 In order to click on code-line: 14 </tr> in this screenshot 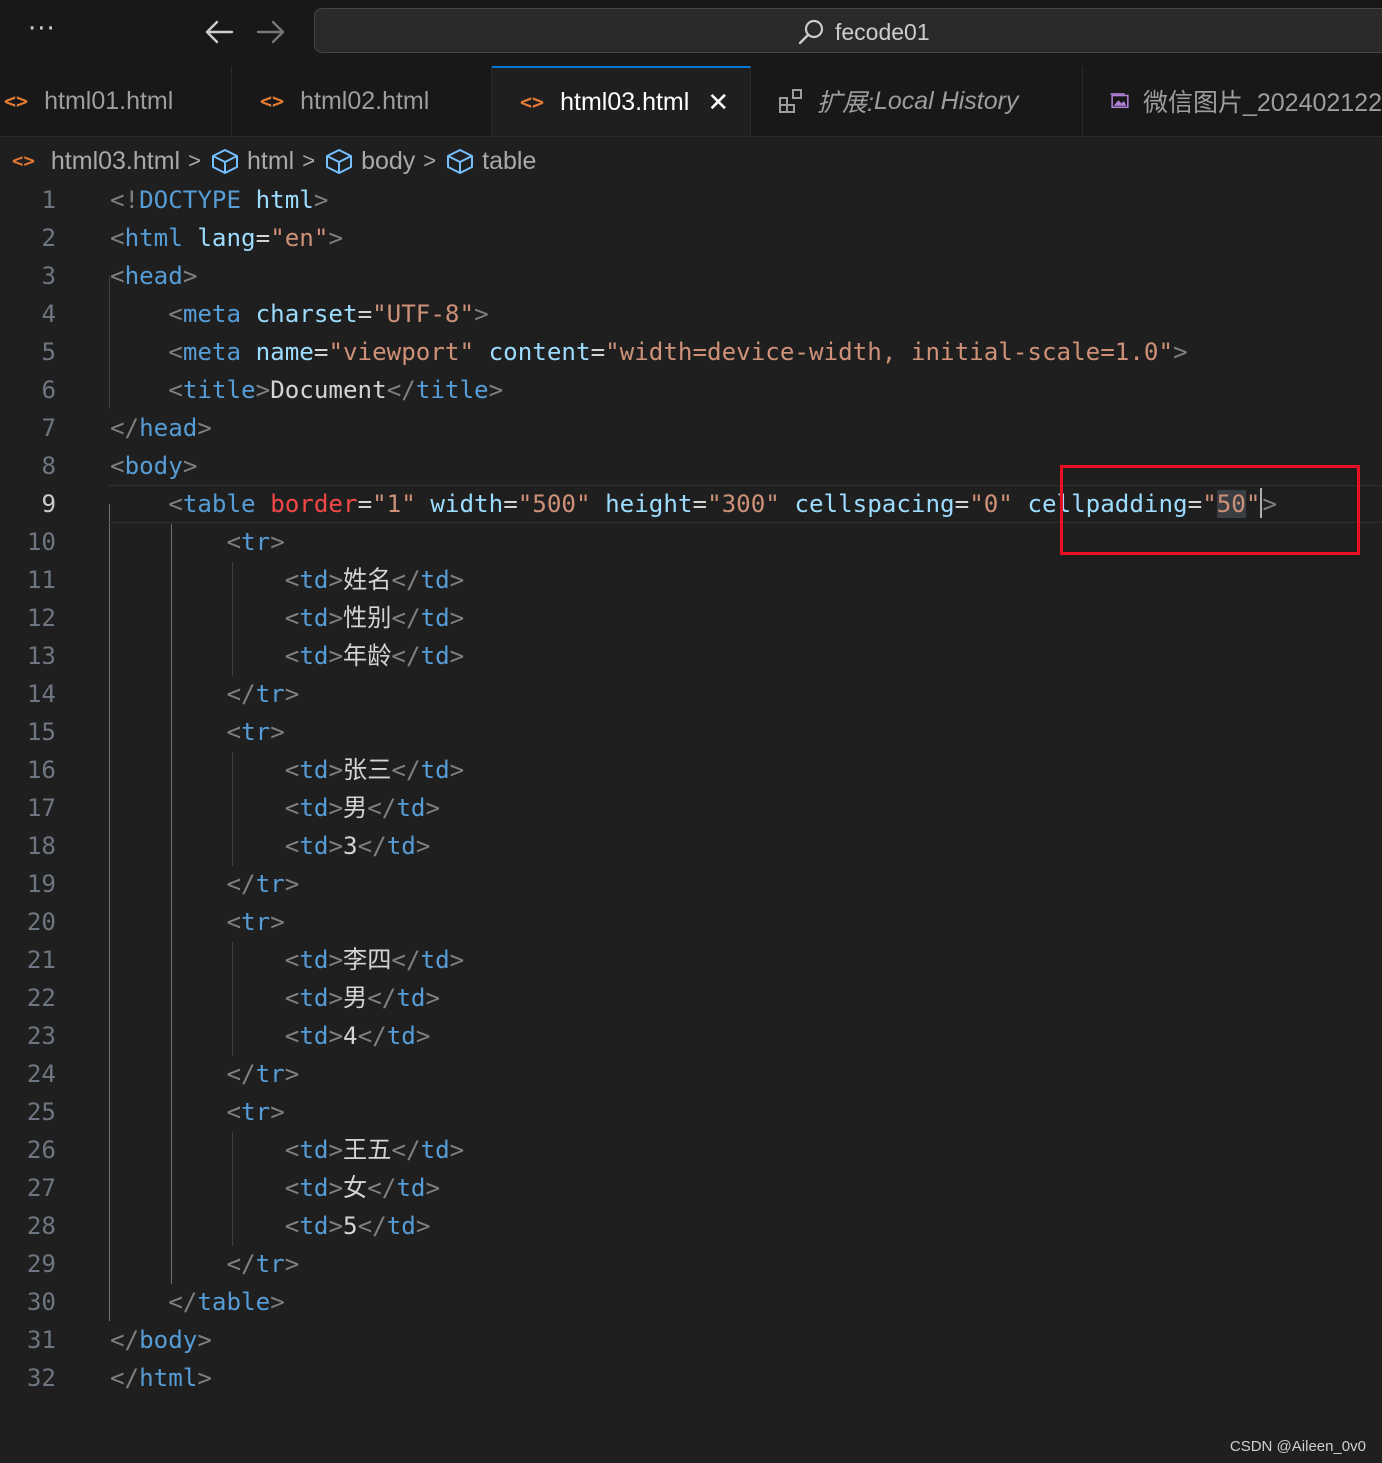, I will do `click(691, 694)`.